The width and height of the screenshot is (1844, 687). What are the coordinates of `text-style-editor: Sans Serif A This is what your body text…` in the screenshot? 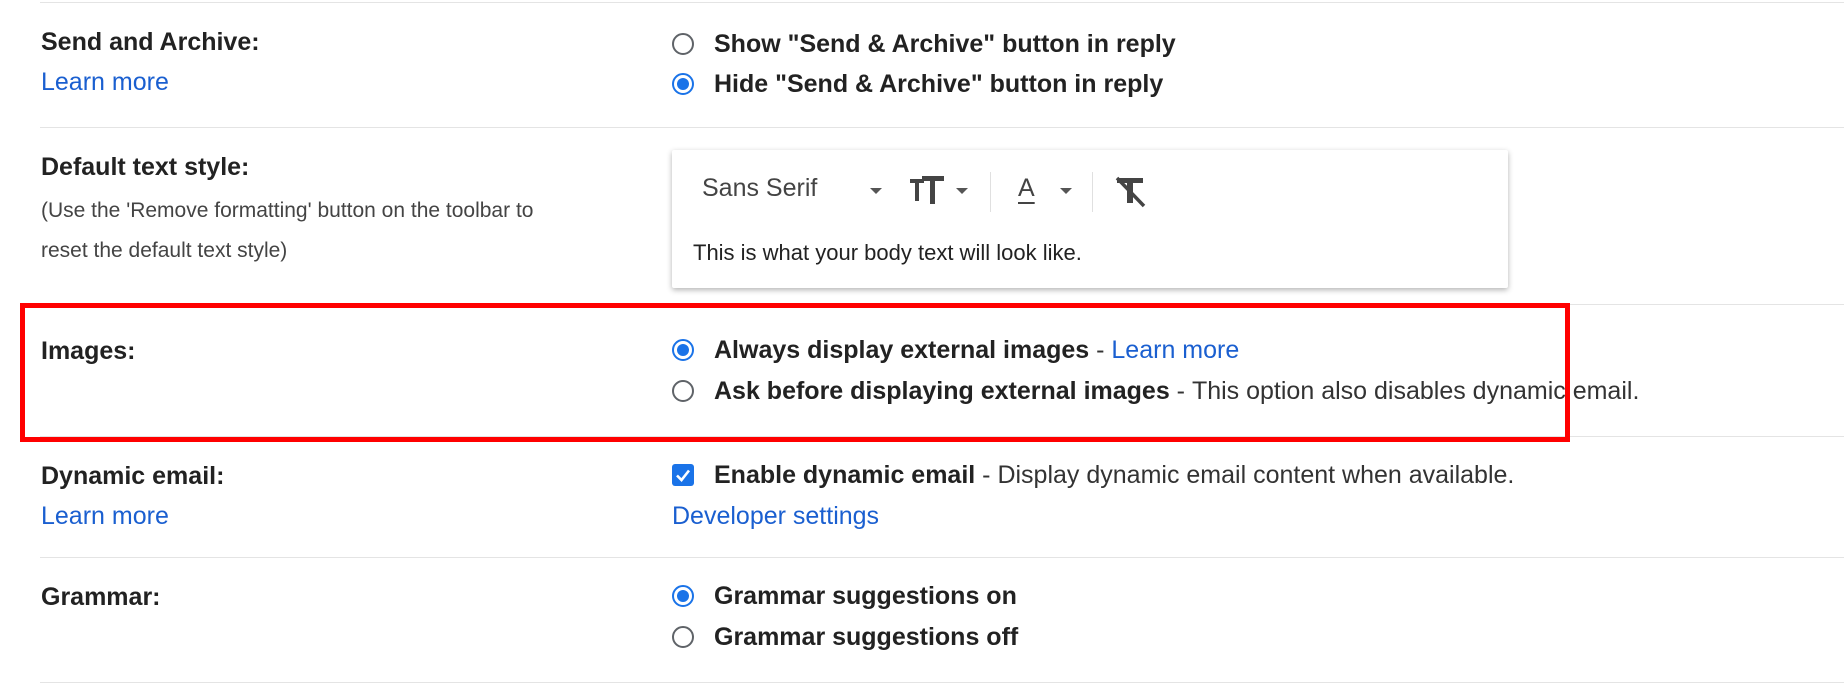 It's located at (1090, 219).